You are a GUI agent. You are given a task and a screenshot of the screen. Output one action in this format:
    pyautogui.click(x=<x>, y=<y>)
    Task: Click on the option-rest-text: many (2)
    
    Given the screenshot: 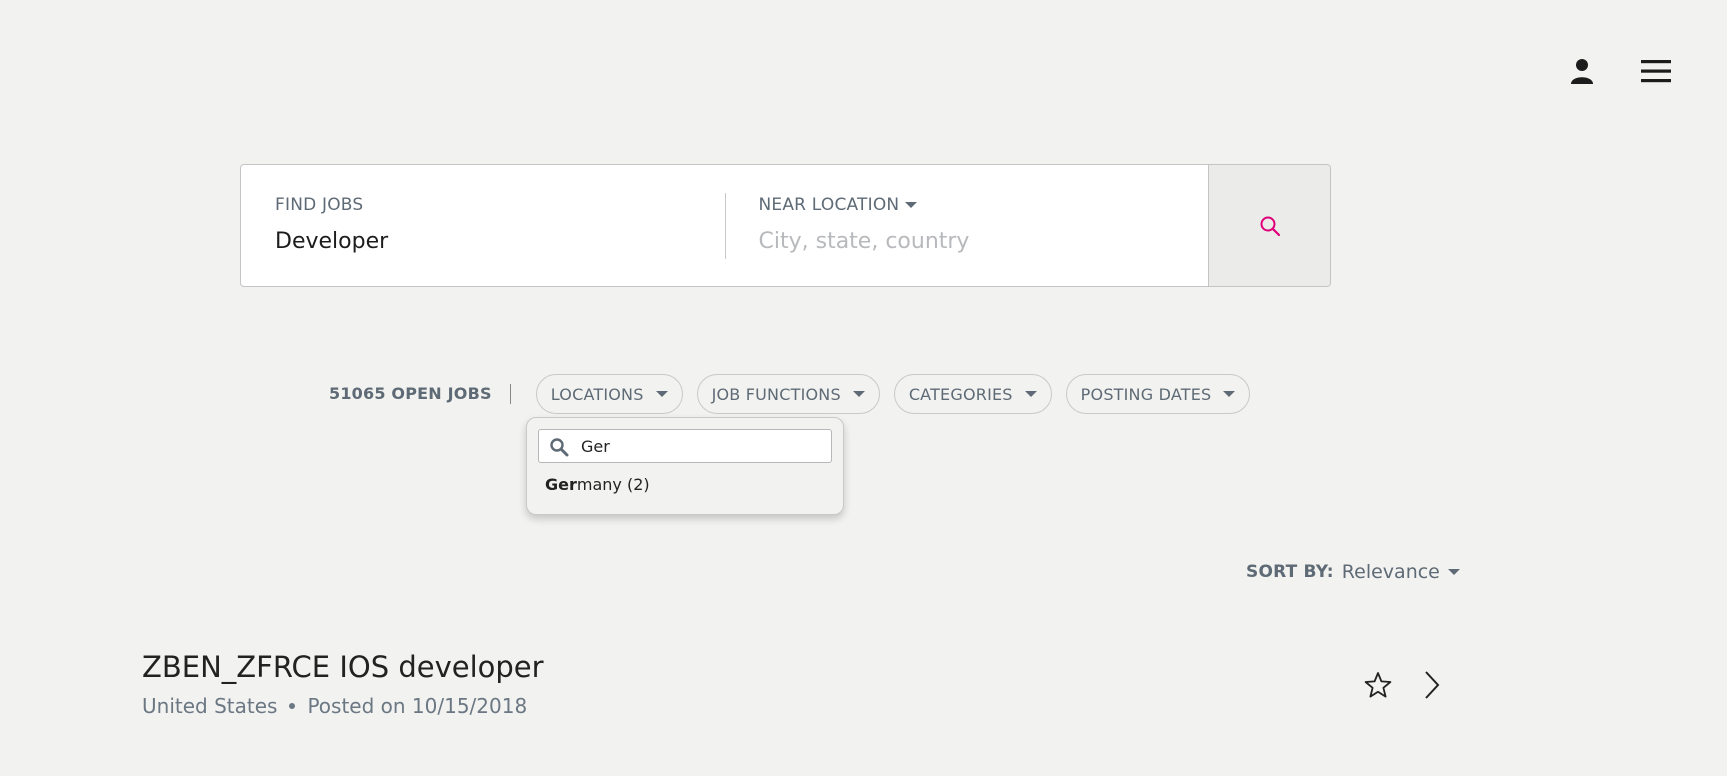 What is the action you would take?
    pyautogui.click(x=613, y=484)
    